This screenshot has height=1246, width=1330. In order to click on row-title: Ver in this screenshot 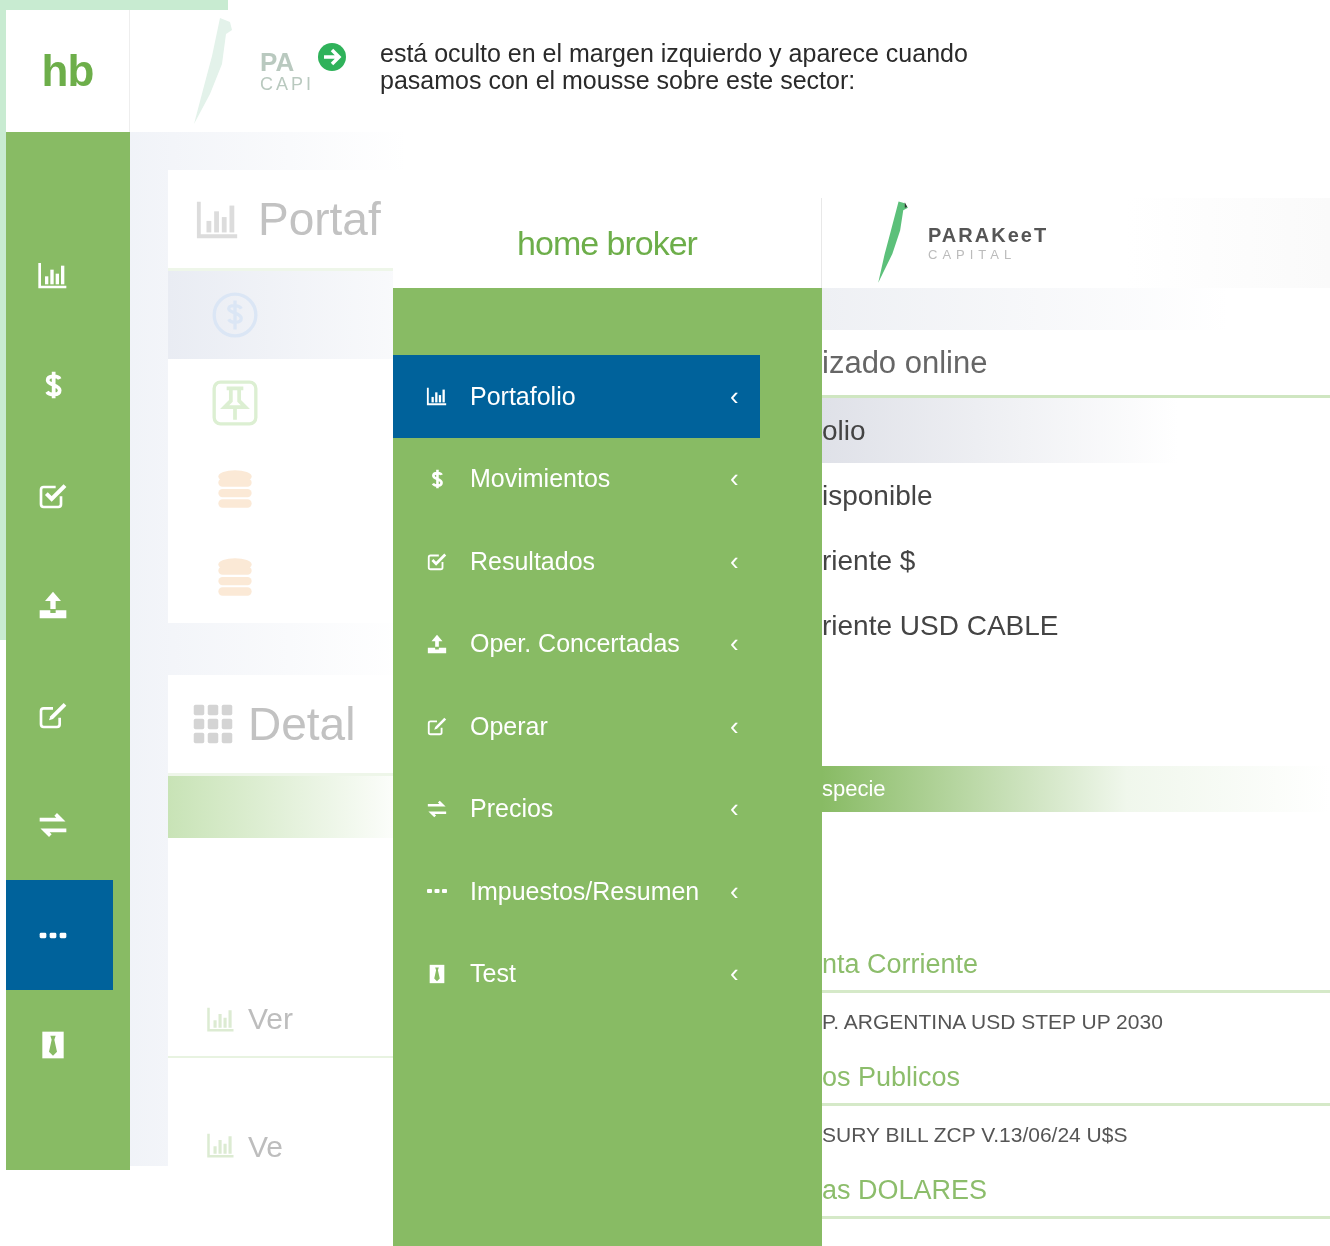, I will do `click(271, 1019)`.